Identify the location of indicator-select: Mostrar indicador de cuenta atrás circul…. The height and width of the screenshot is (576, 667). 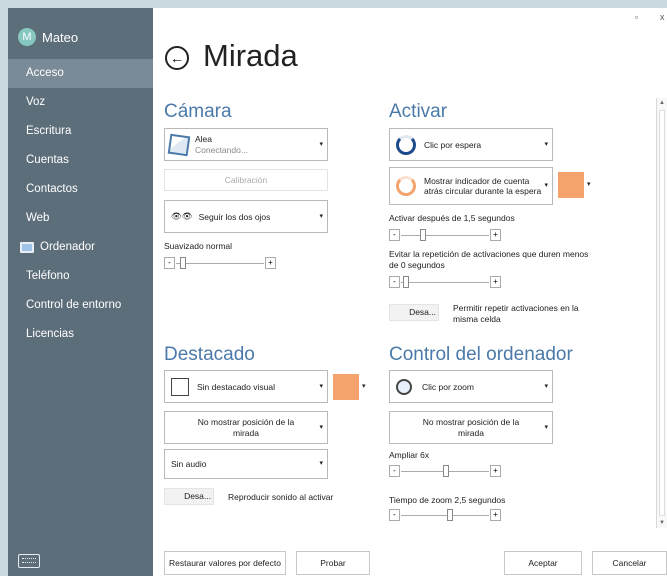
(471, 186).